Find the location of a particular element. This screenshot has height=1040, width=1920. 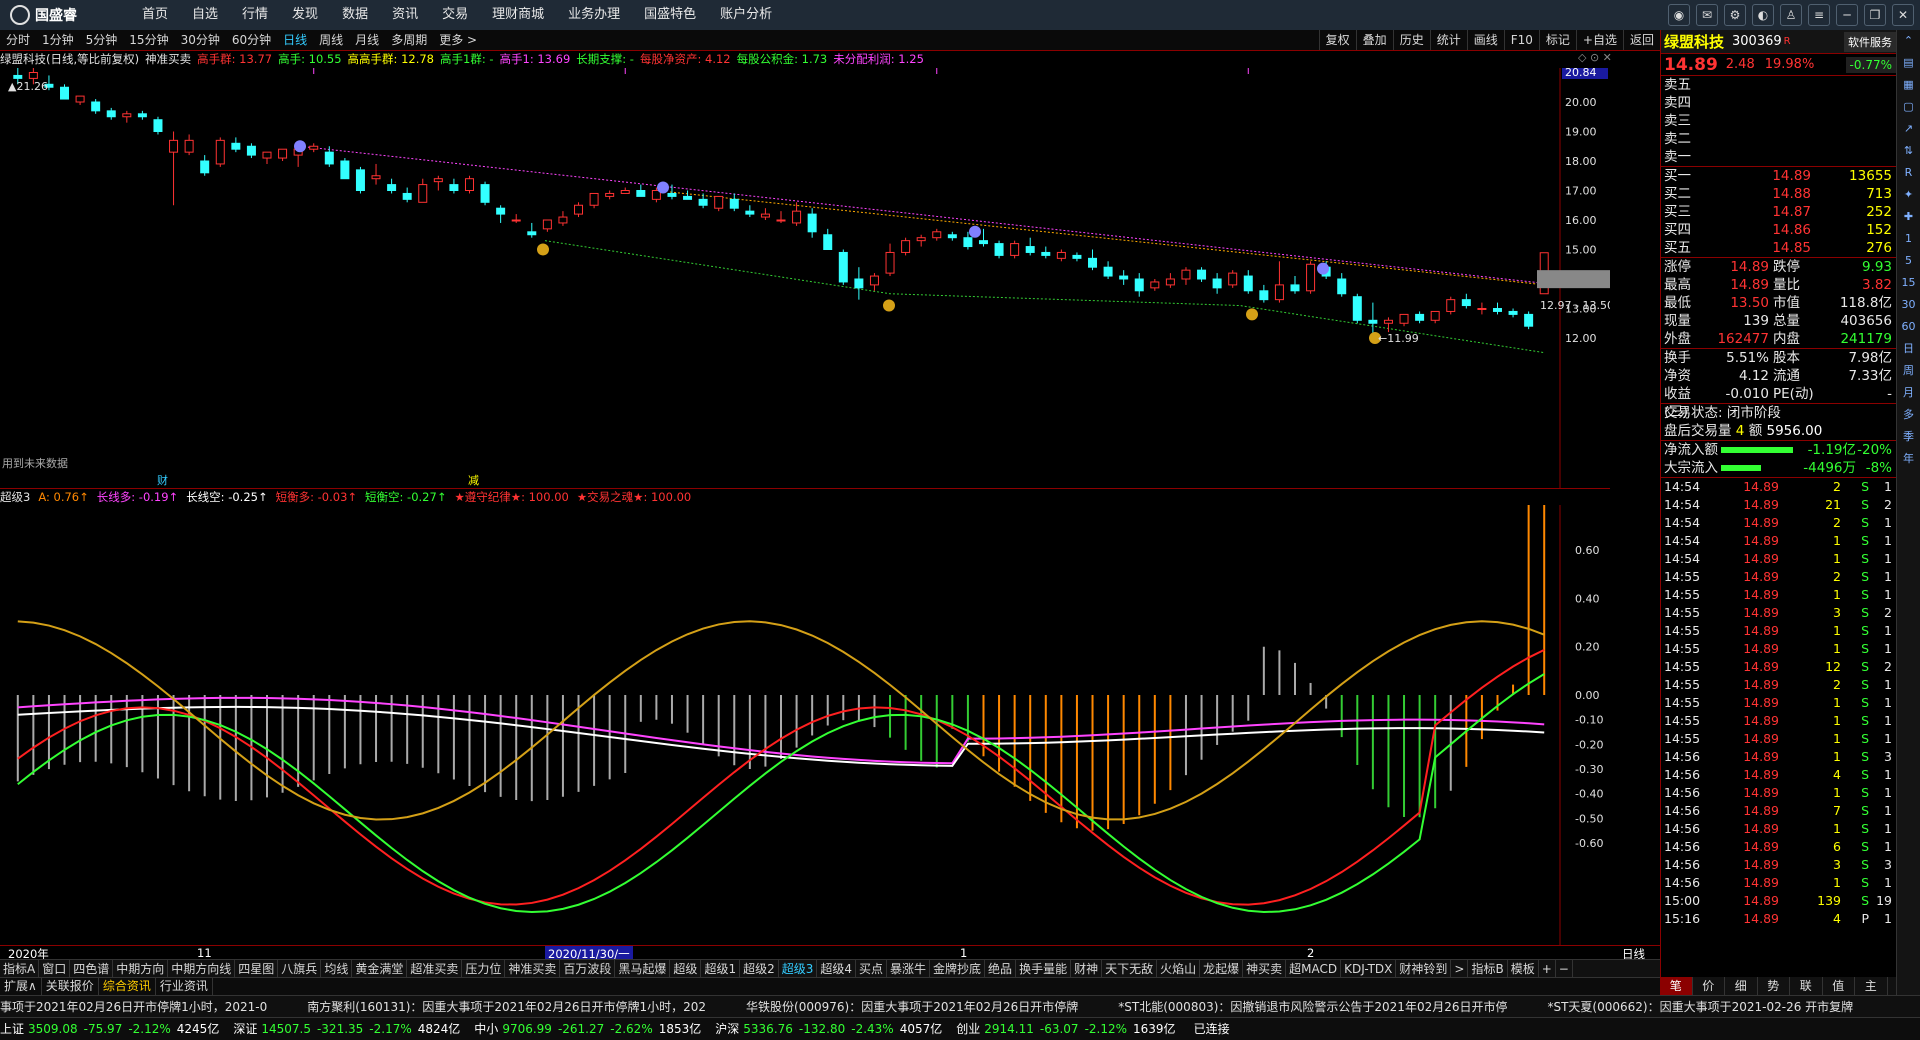

tool-1: 叠加 is located at coordinates (1374, 40).